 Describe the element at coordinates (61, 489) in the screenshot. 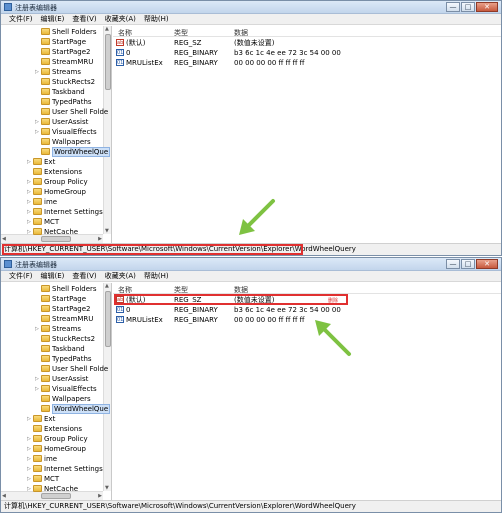

I see `tree-item-label: NetCache` at that location.